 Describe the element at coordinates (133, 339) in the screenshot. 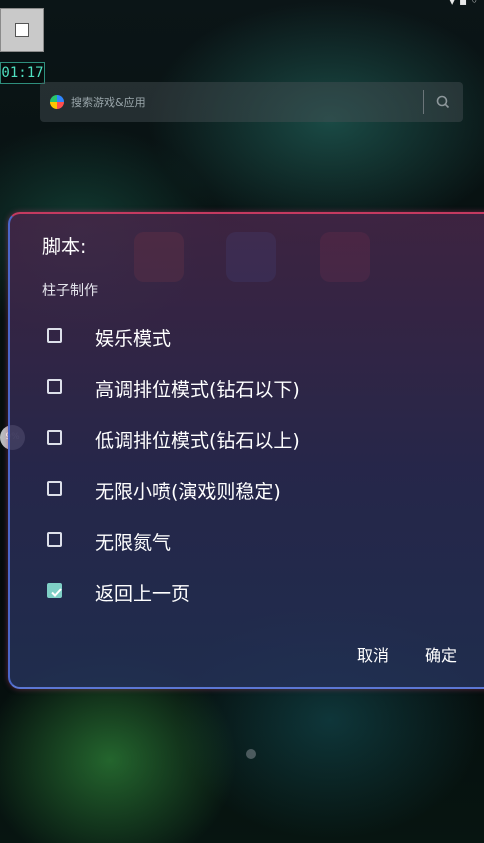

I see `option-label: 娱乐模式` at that location.